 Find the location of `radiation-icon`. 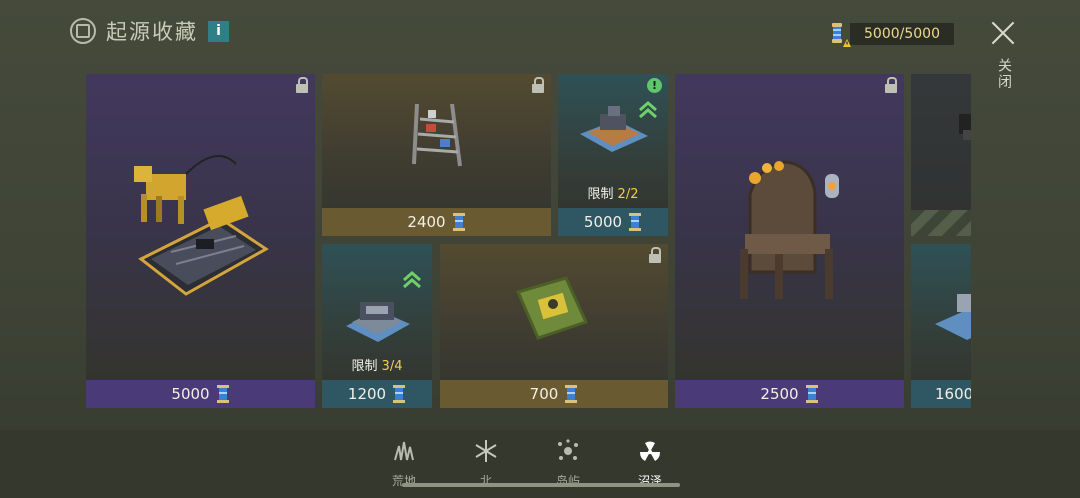

radiation-icon is located at coordinates (650, 451).